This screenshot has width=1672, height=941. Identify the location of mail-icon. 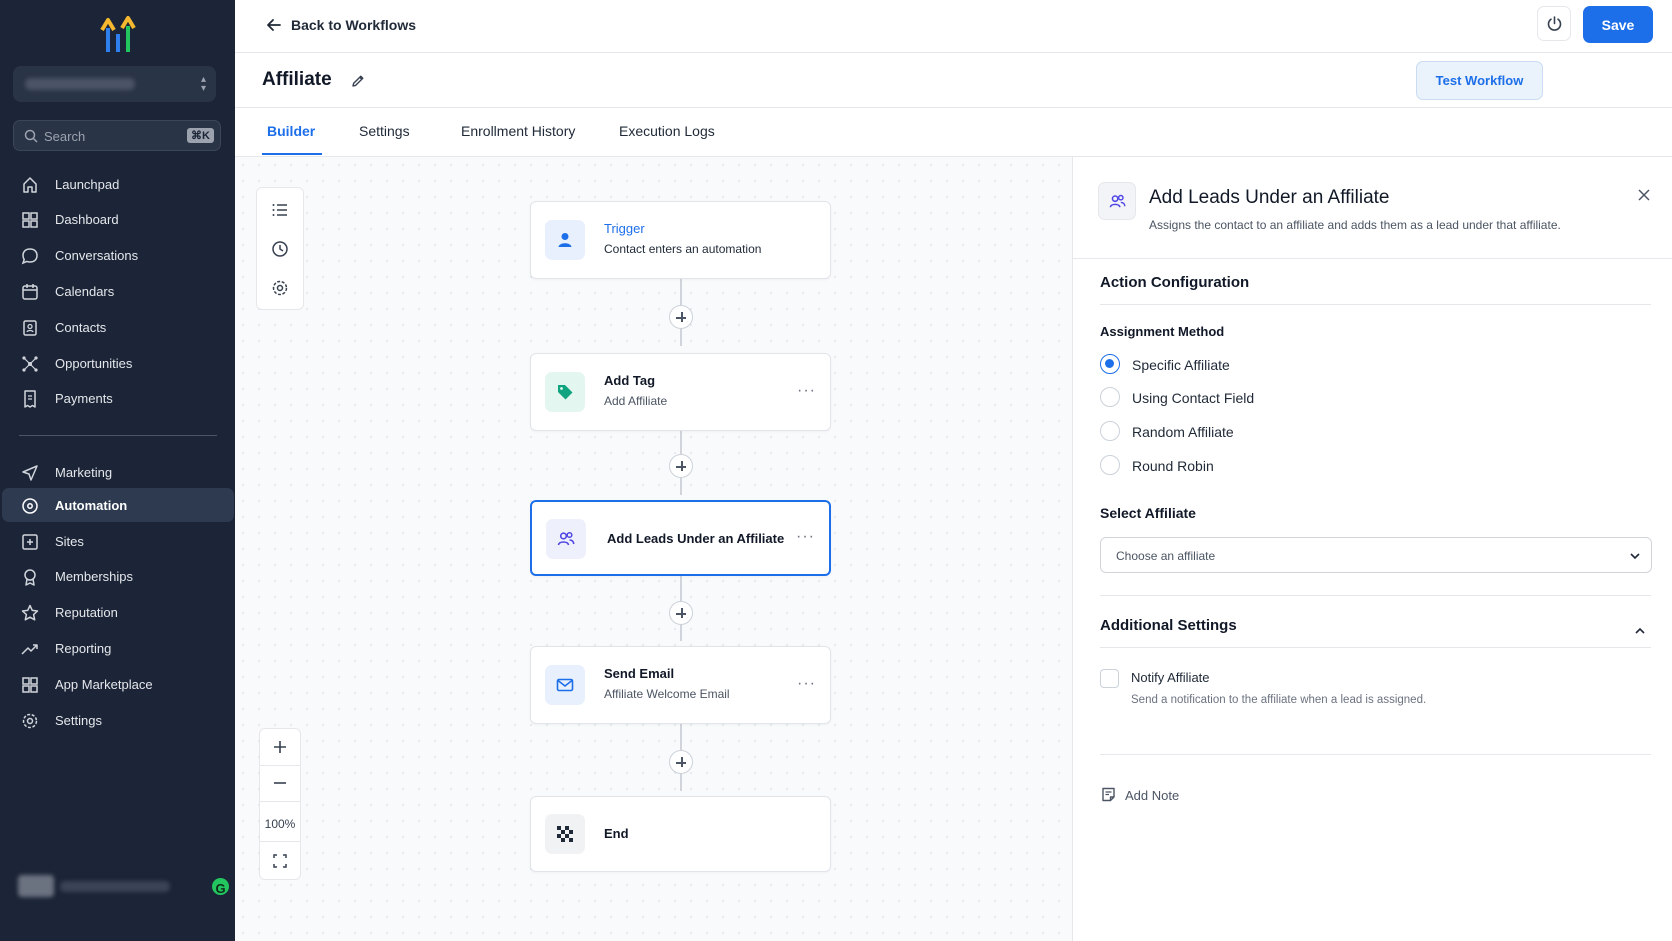
(565, 685).